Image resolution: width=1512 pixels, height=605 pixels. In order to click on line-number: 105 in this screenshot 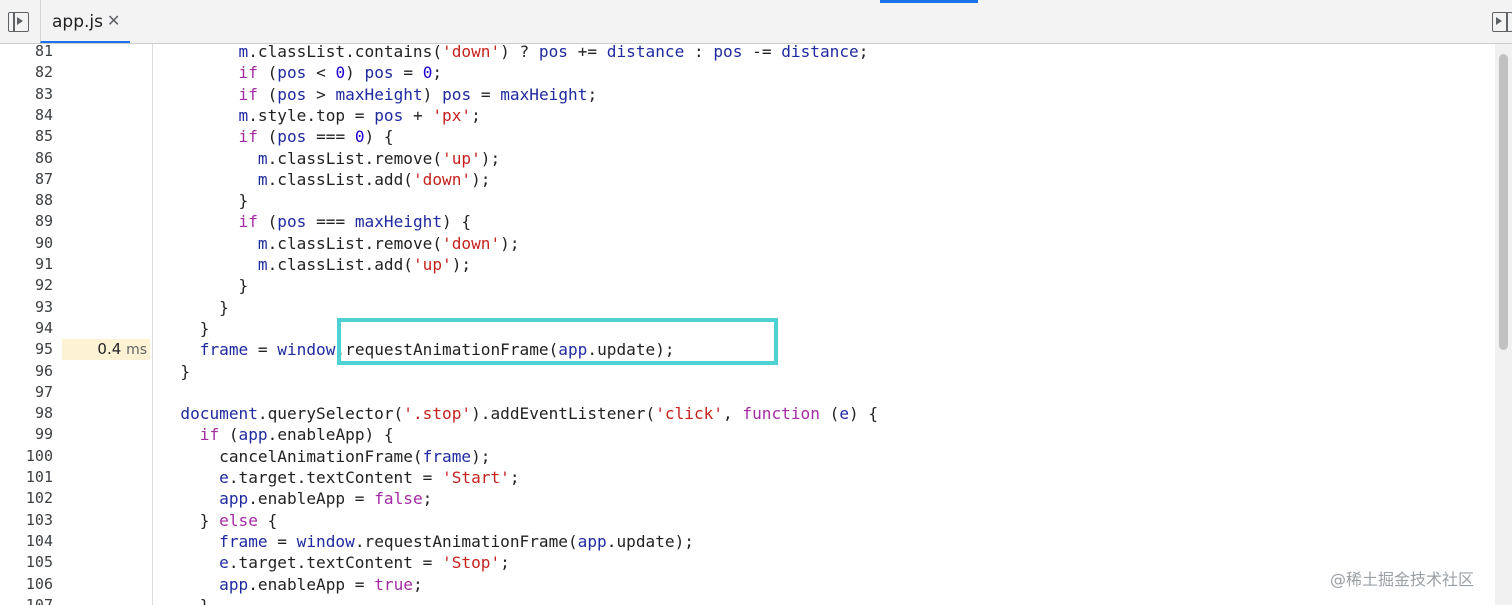, I will do `click(26, 562)`.